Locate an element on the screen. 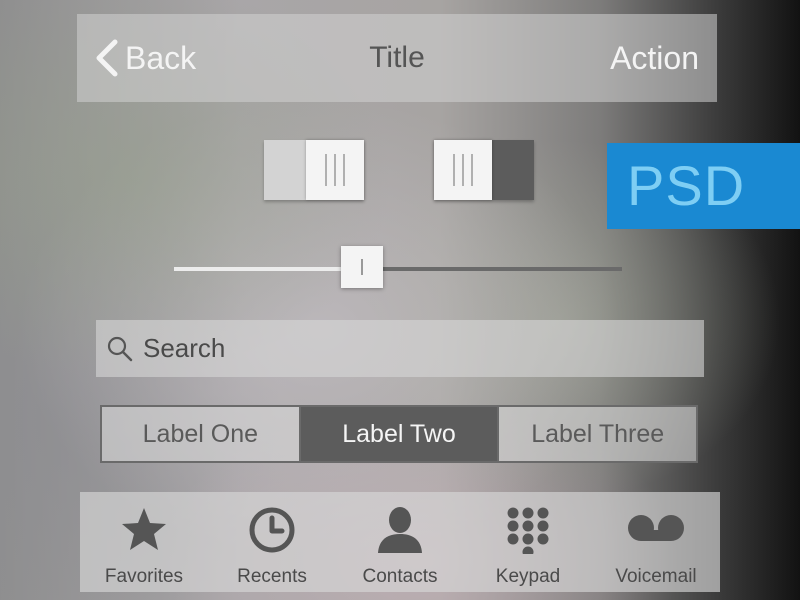 The height and width of the screenshot is (600, 800). search-icon is located at coordinates (119, 349).